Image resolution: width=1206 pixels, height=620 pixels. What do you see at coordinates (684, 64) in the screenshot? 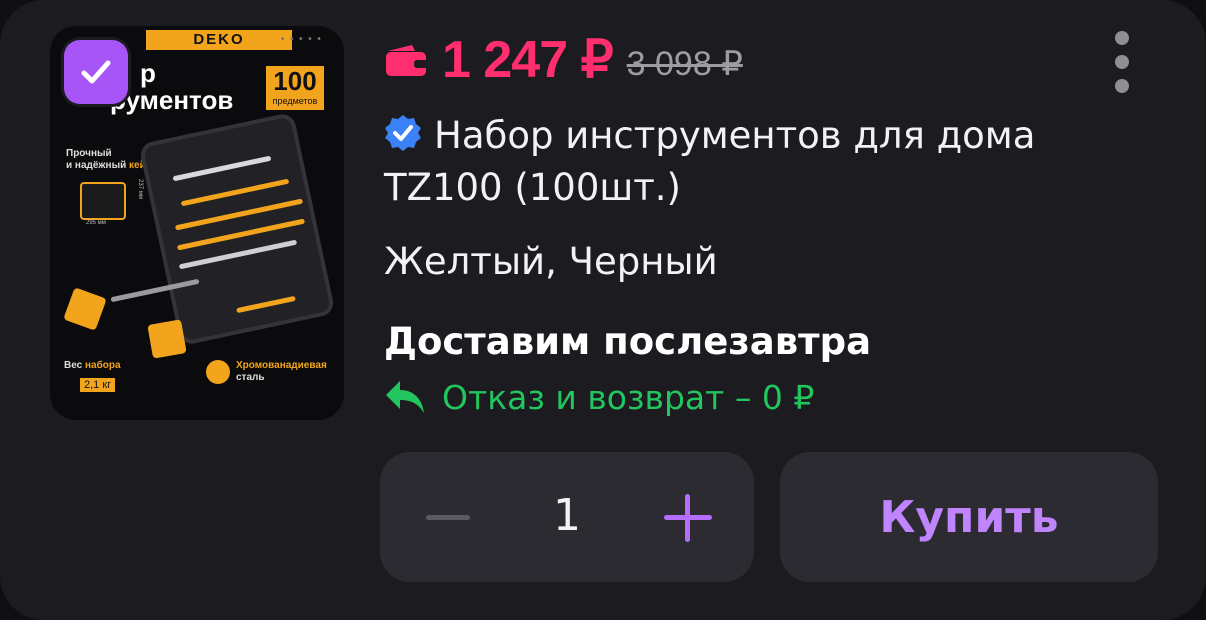
I see `old-price: 3 098 ₽` at bounding box center [684, 64].